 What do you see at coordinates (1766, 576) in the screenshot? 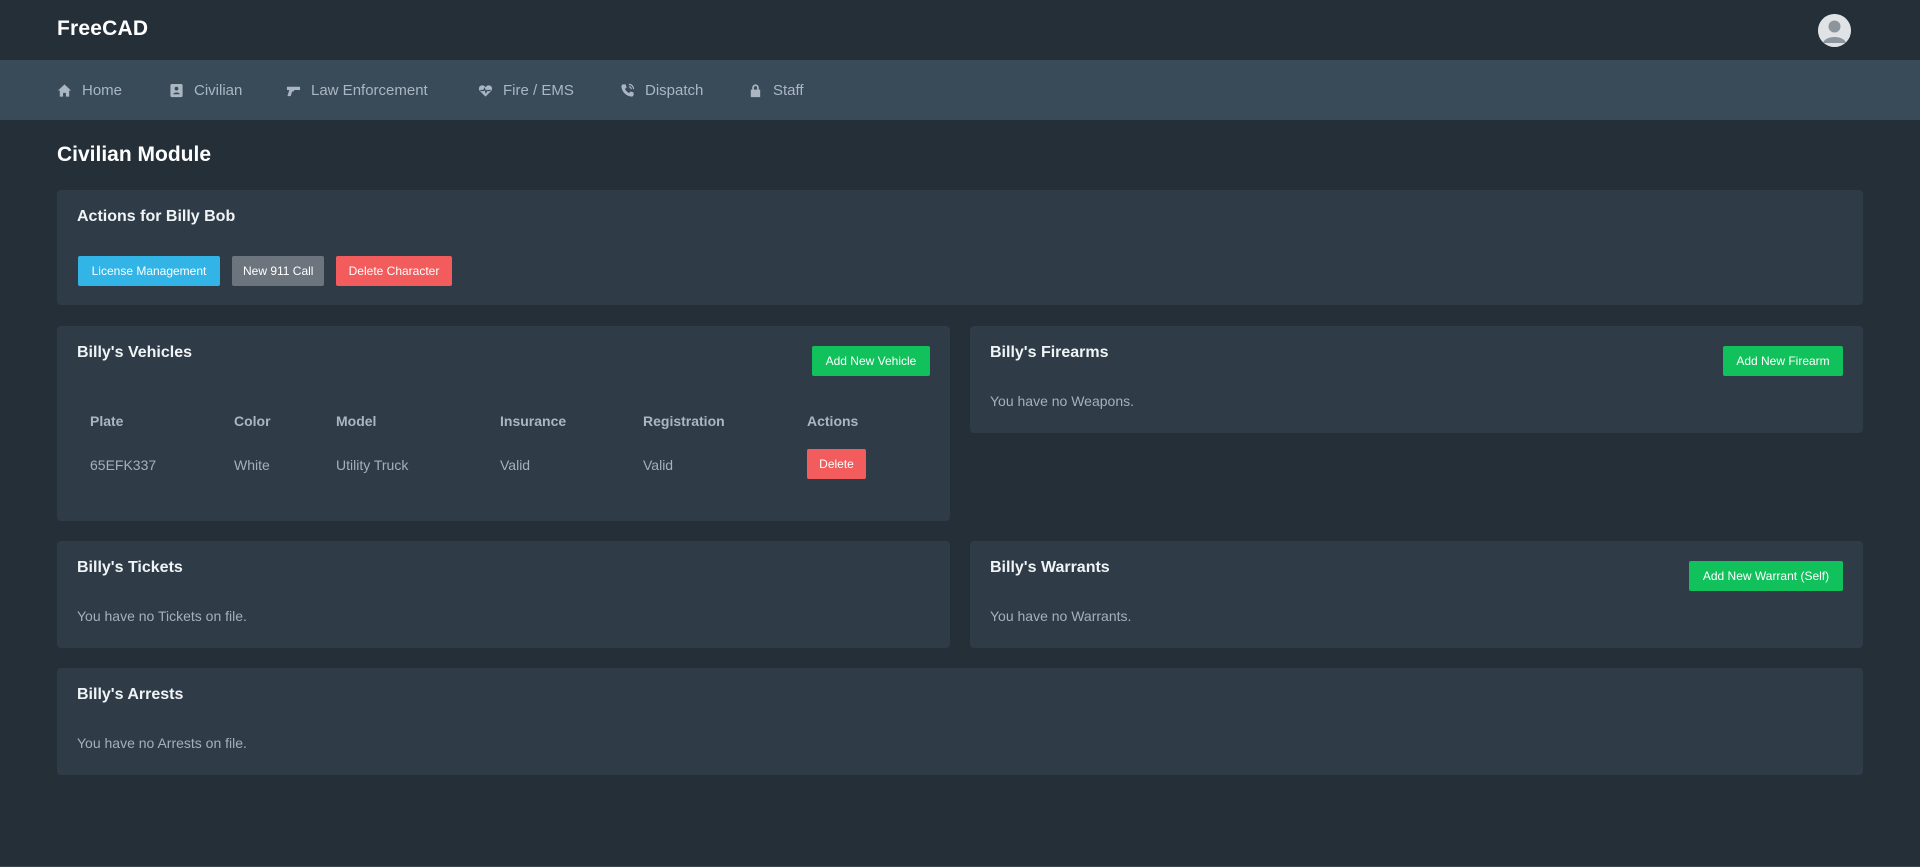
I see `add-new-warrant-button: Add New Warrant (Self)` at bounding box center [1766, 576].